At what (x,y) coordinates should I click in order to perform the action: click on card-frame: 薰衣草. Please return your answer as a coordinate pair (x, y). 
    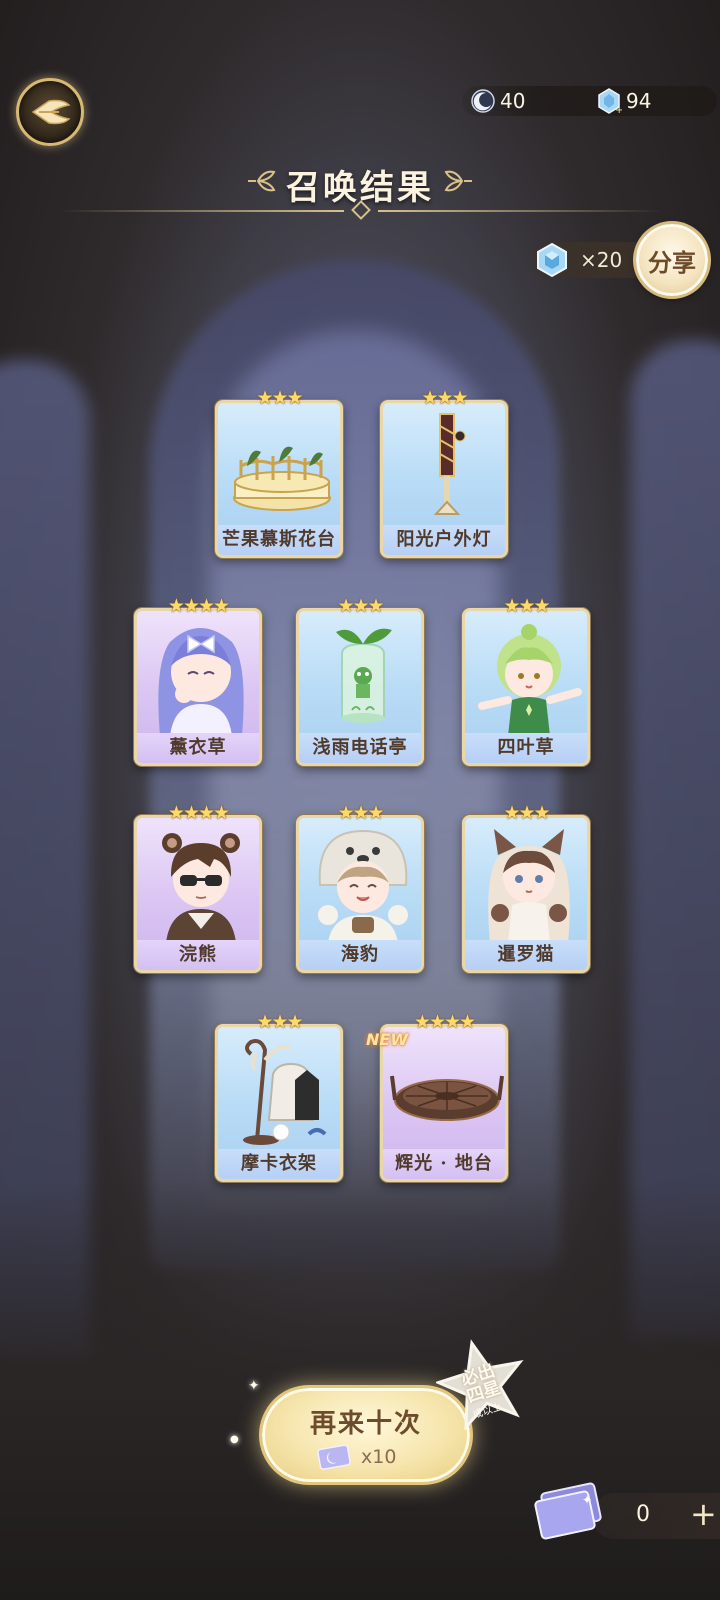
    Looking at the image, I should click on (198, 687).